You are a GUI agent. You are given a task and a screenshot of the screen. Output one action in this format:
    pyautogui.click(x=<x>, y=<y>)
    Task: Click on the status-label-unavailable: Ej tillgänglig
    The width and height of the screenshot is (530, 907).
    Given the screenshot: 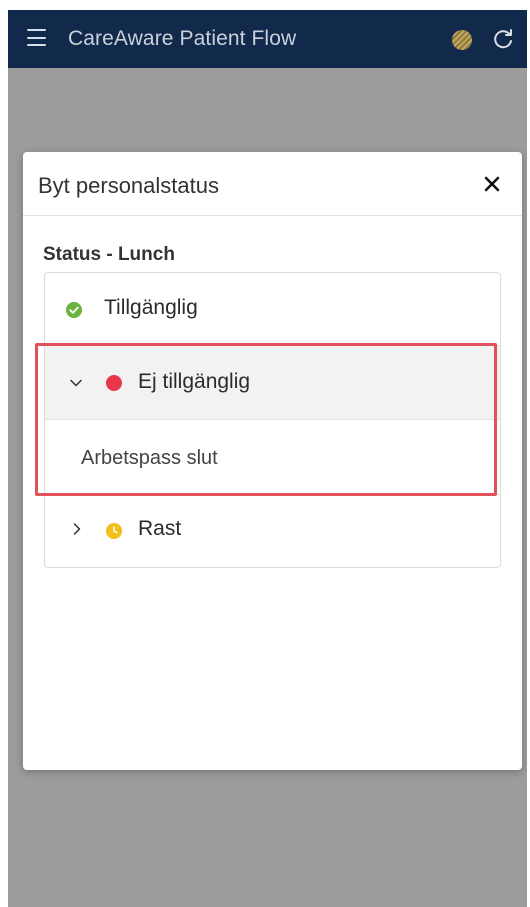 What is the action you would take?
    pyautogui.click(x=194, y=381)
    